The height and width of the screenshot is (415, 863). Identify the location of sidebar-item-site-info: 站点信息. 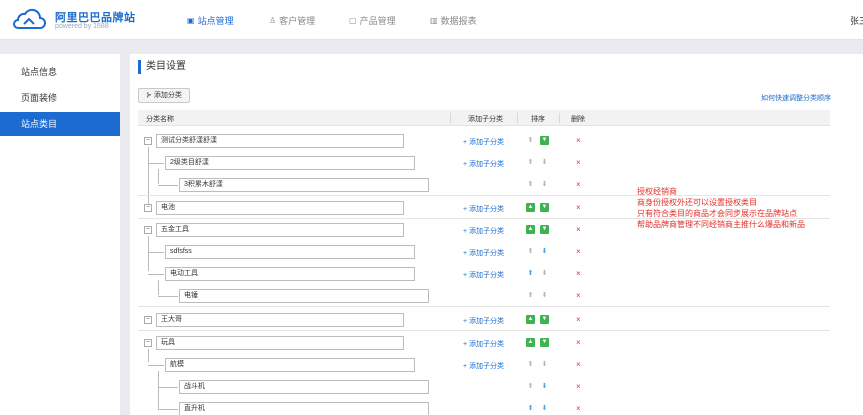
(60, 72).